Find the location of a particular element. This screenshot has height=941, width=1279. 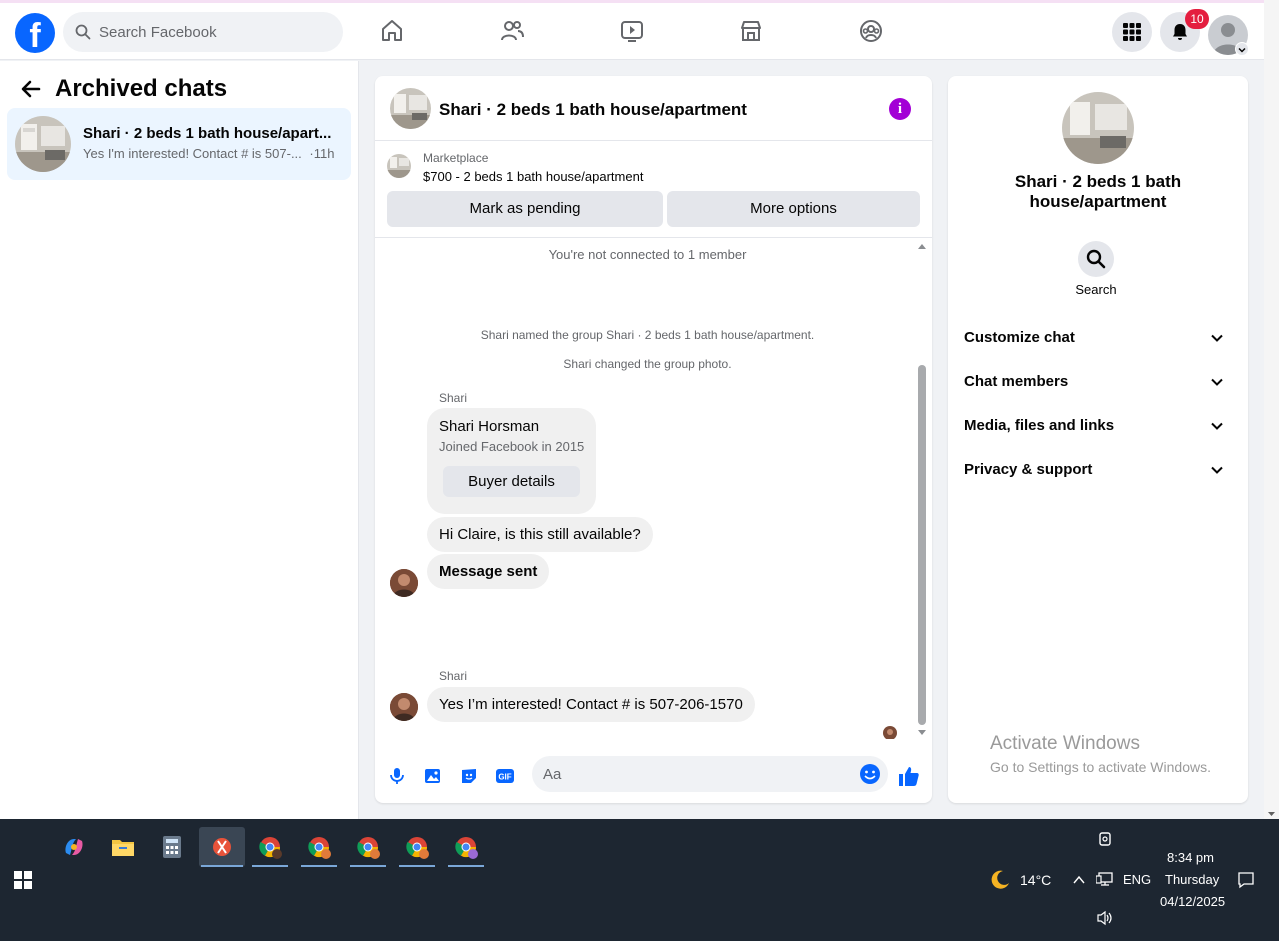

volume-icon is located at coordinates (1105, 920).